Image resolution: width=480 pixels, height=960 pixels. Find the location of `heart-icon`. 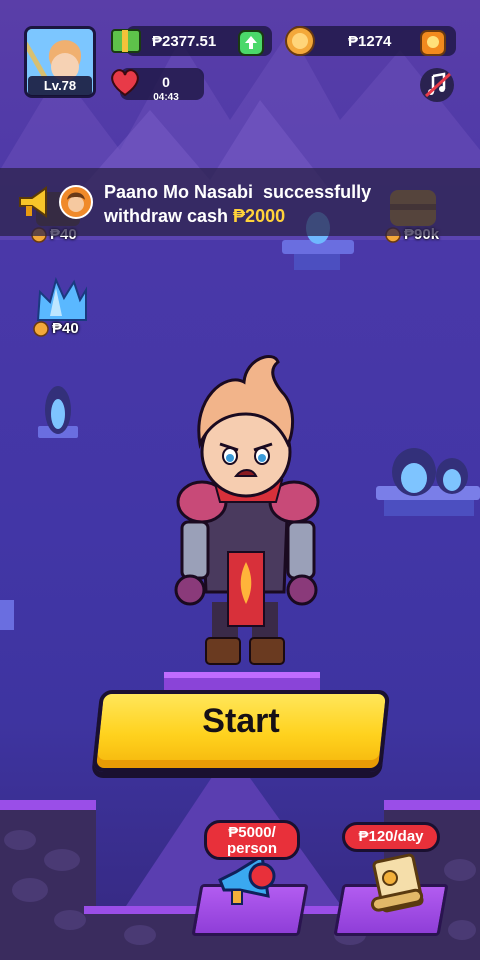

heart-icon is located at coordinates (125, 83).